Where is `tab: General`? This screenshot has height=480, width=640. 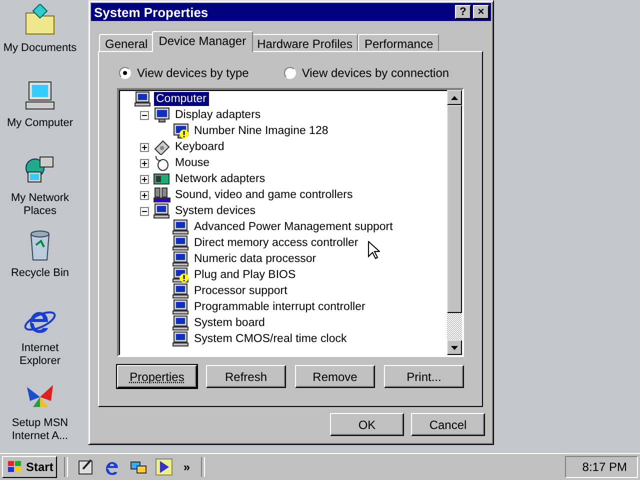 tab: General is located at coordinates (126, 43).